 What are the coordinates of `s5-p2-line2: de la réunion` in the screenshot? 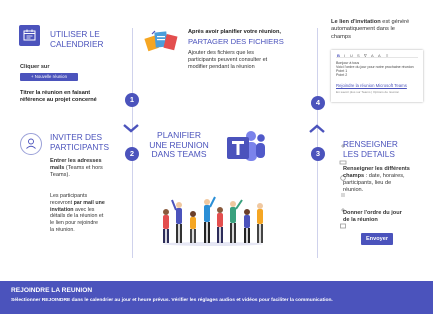 It's located at (360, 220).